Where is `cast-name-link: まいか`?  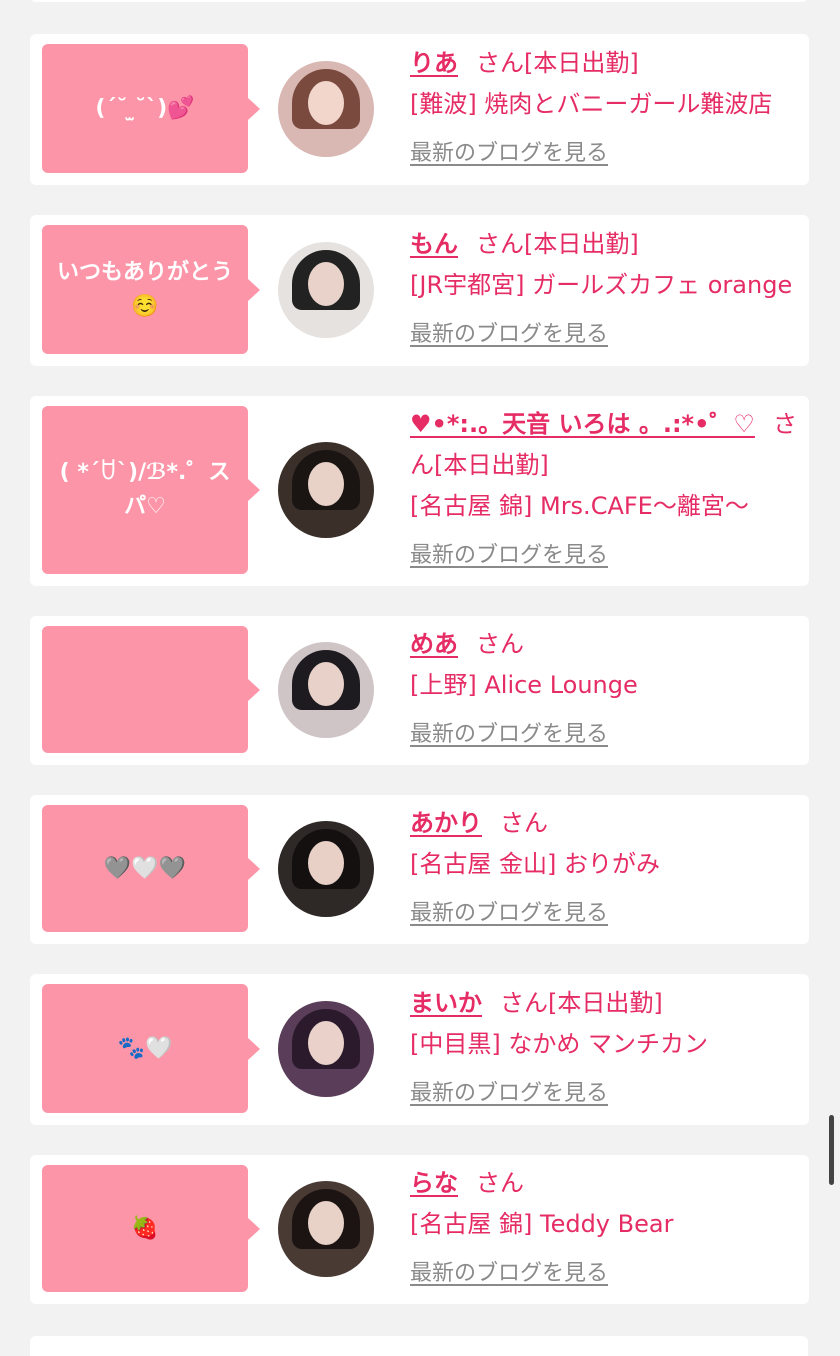 cast-name-link: まいか is located at coordinates (446, 1003).